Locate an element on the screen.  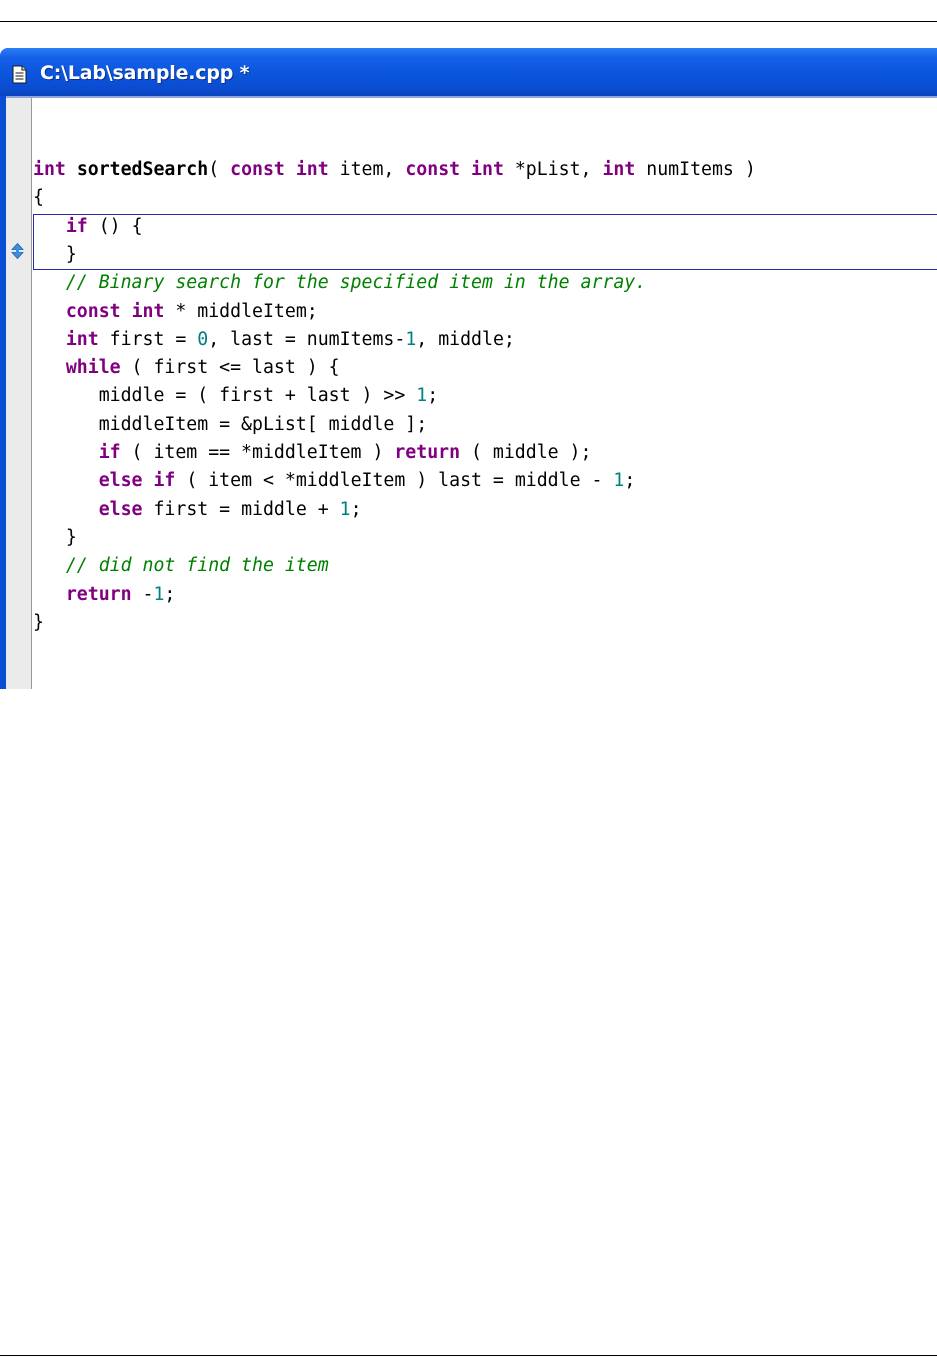
code-line: // did not find the item is located at coordinates (181, 566).